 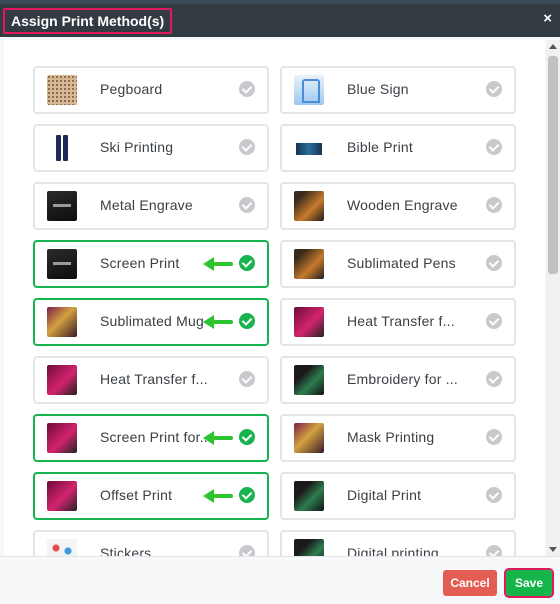 I want to click on print-method-label: Ski Printing, so click(x=137, y=147).